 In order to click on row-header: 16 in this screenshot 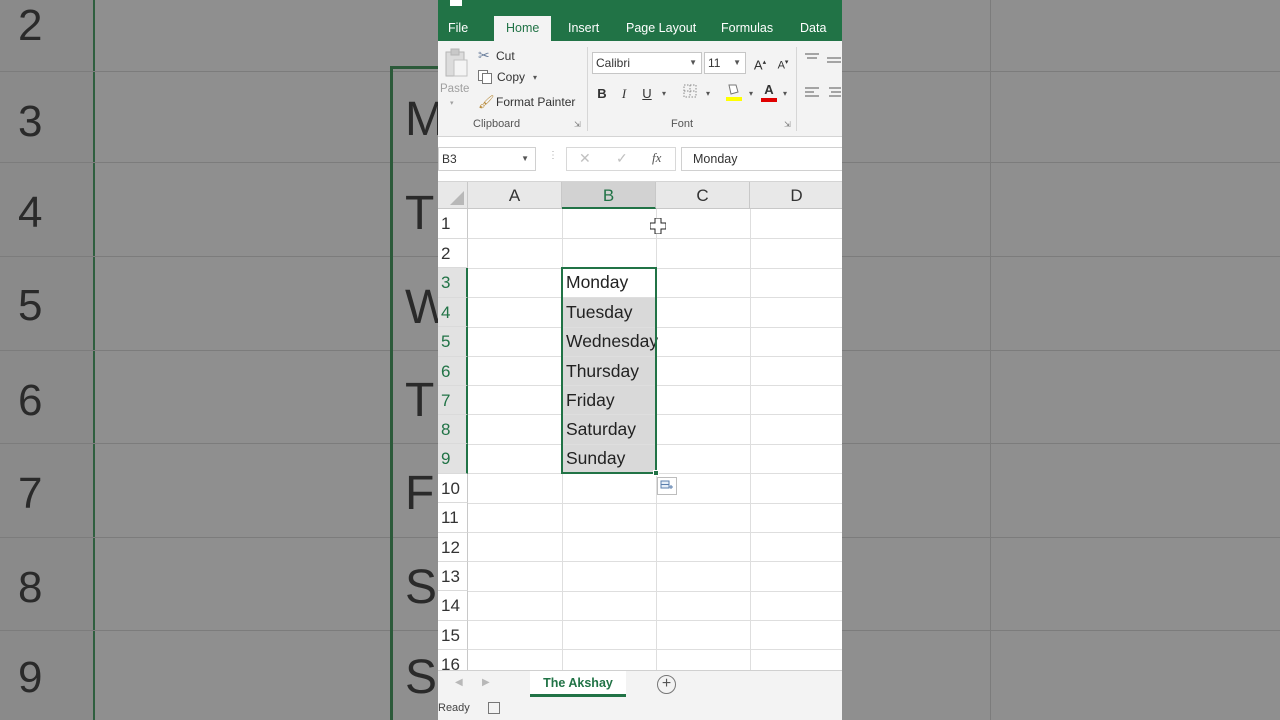, I will do `click(453, 660)`.